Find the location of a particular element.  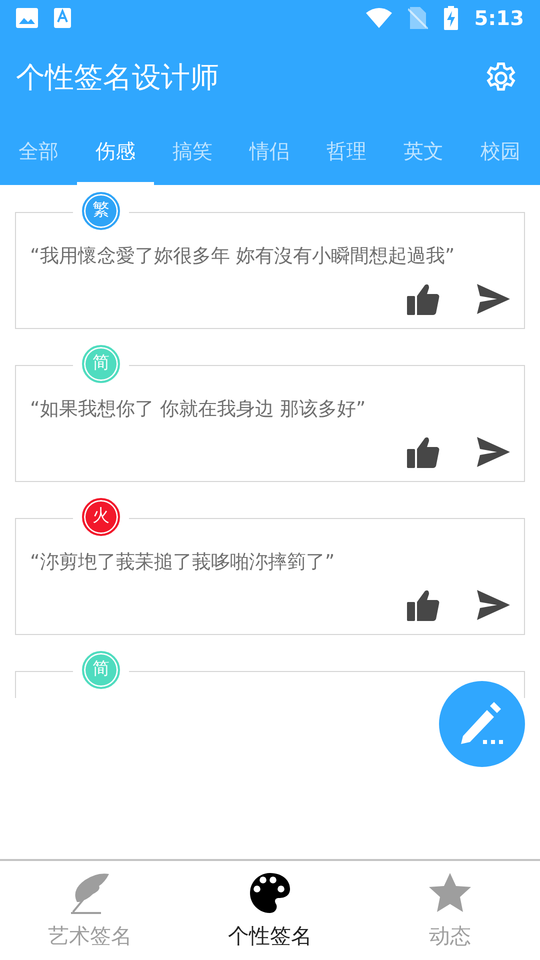

signature-text: “如果我想你了 你就在我身边 那该多好” is located at coordinates (198, 409).